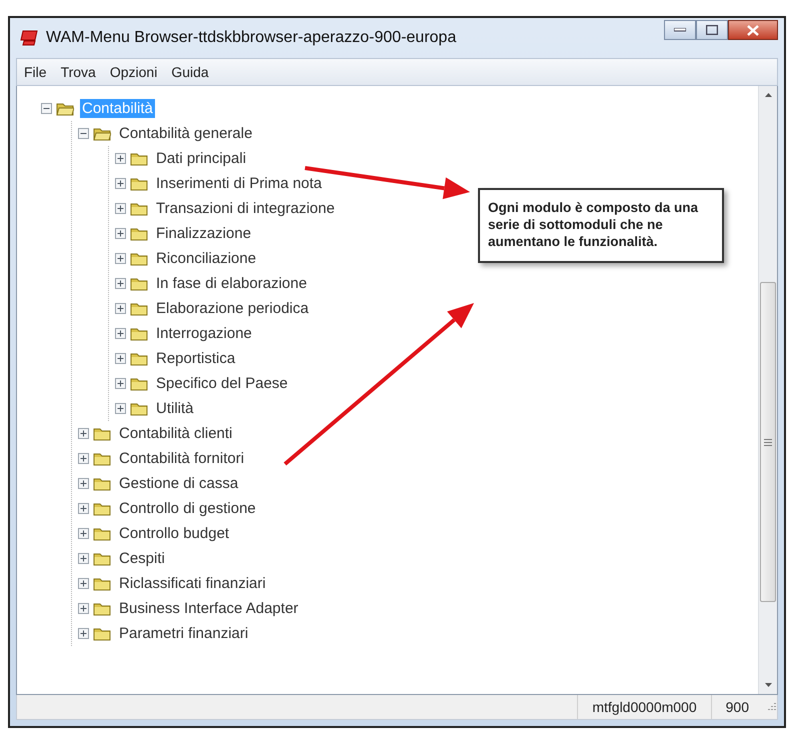 The height and width of the screenshot is (735, 796). What do you see at coordinates (768, 685) in the screenshot?
I see `scroll-down-icon` at bounding box center [768, 685].